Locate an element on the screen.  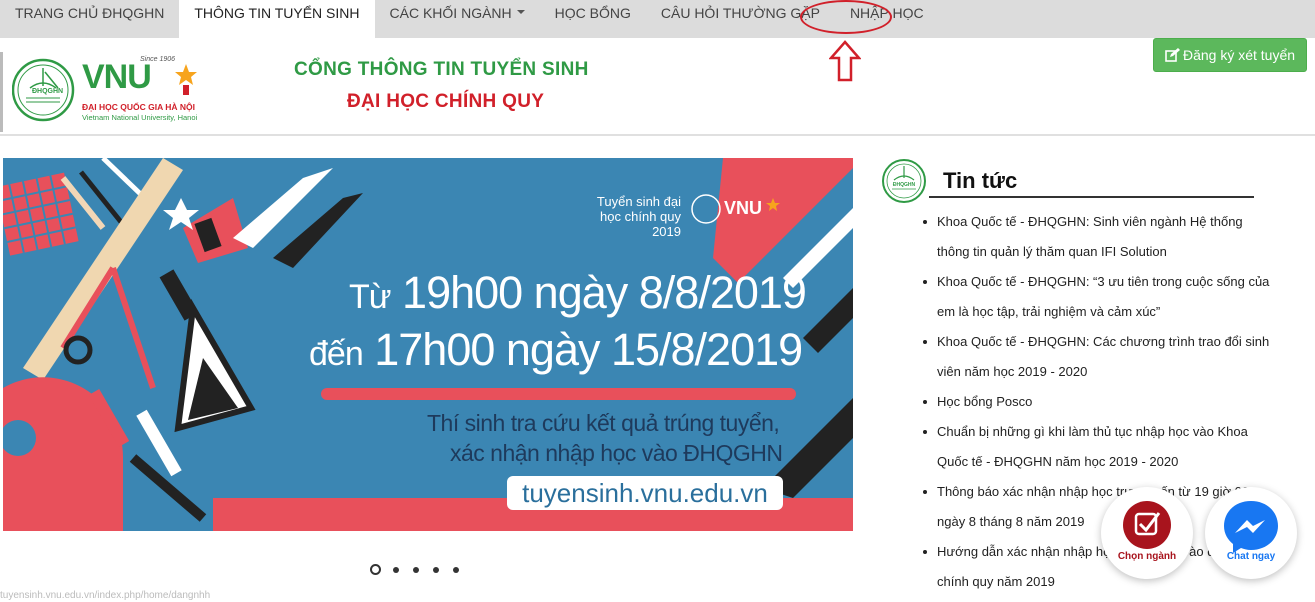
vnu-wordmark: VNU is located at coordinates (117, 77).